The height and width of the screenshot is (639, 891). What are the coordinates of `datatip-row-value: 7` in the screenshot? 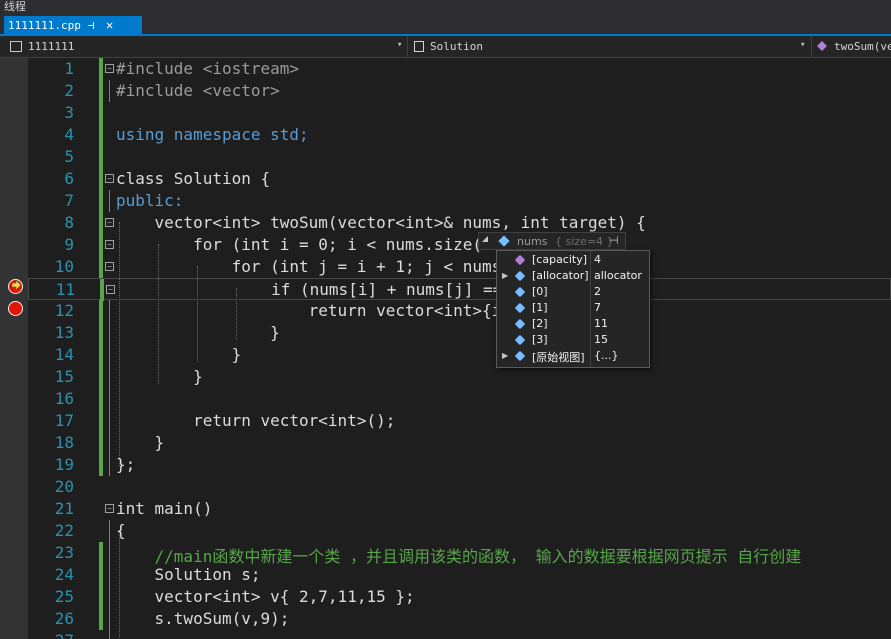 It's located at (597, 307).